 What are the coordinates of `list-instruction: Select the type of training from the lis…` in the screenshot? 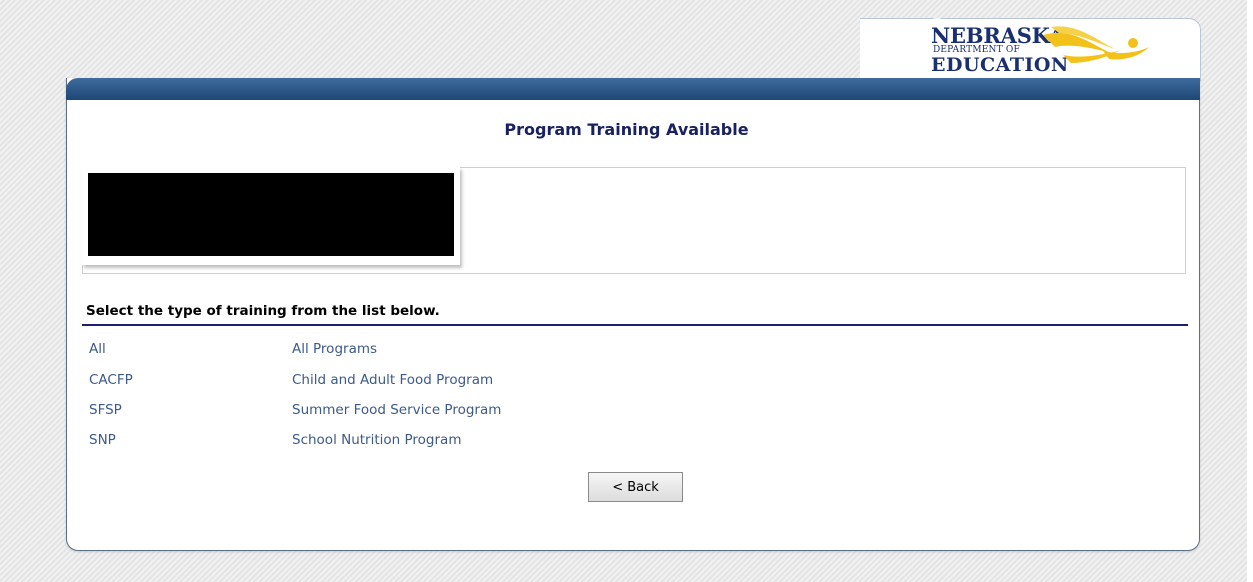 It's located at (263, 311).